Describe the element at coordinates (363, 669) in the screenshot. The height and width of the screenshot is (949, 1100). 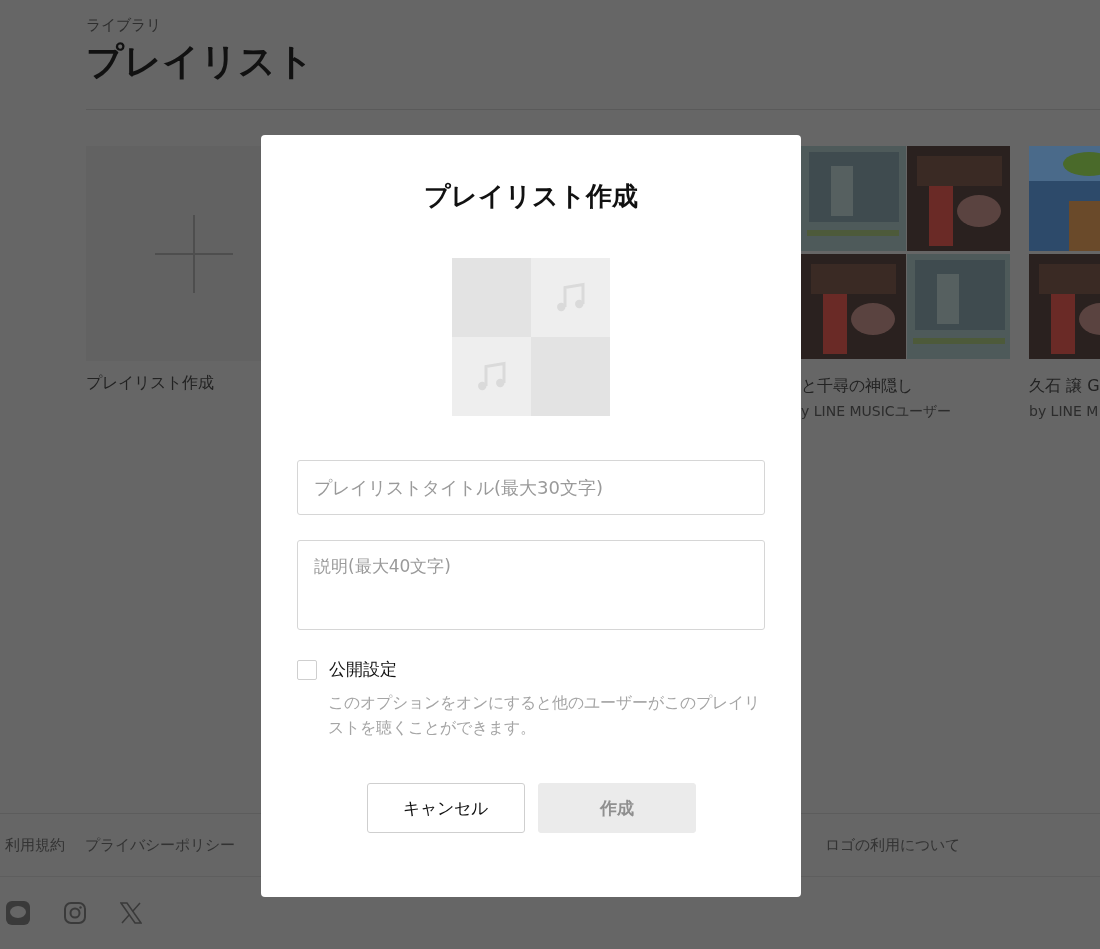
I see `checkbox-label: 公開設定` at that location.